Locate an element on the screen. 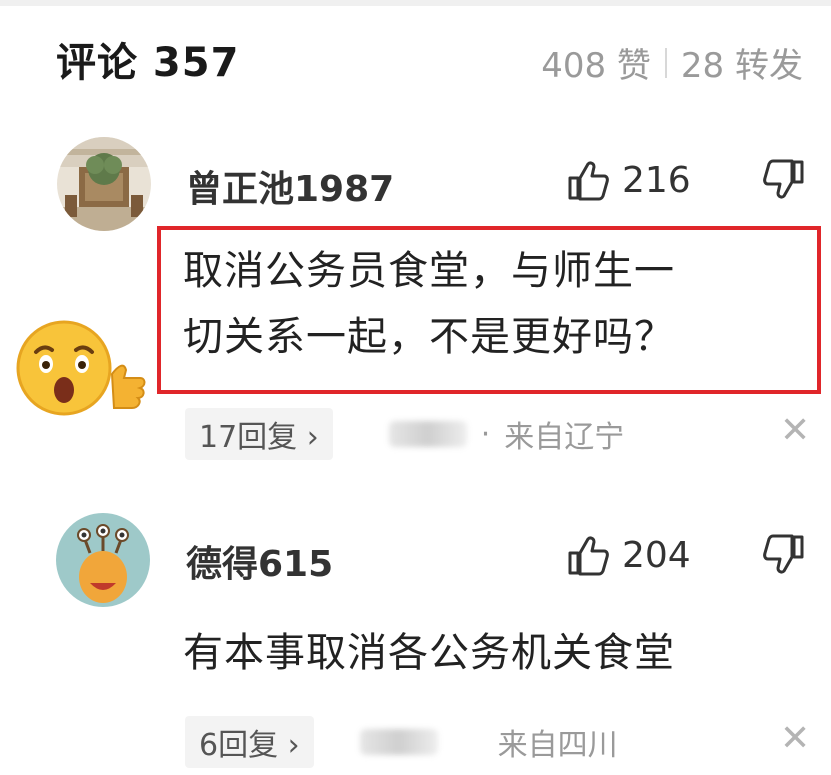  replies-count: 17回复 is located at coordinates (248, 437).